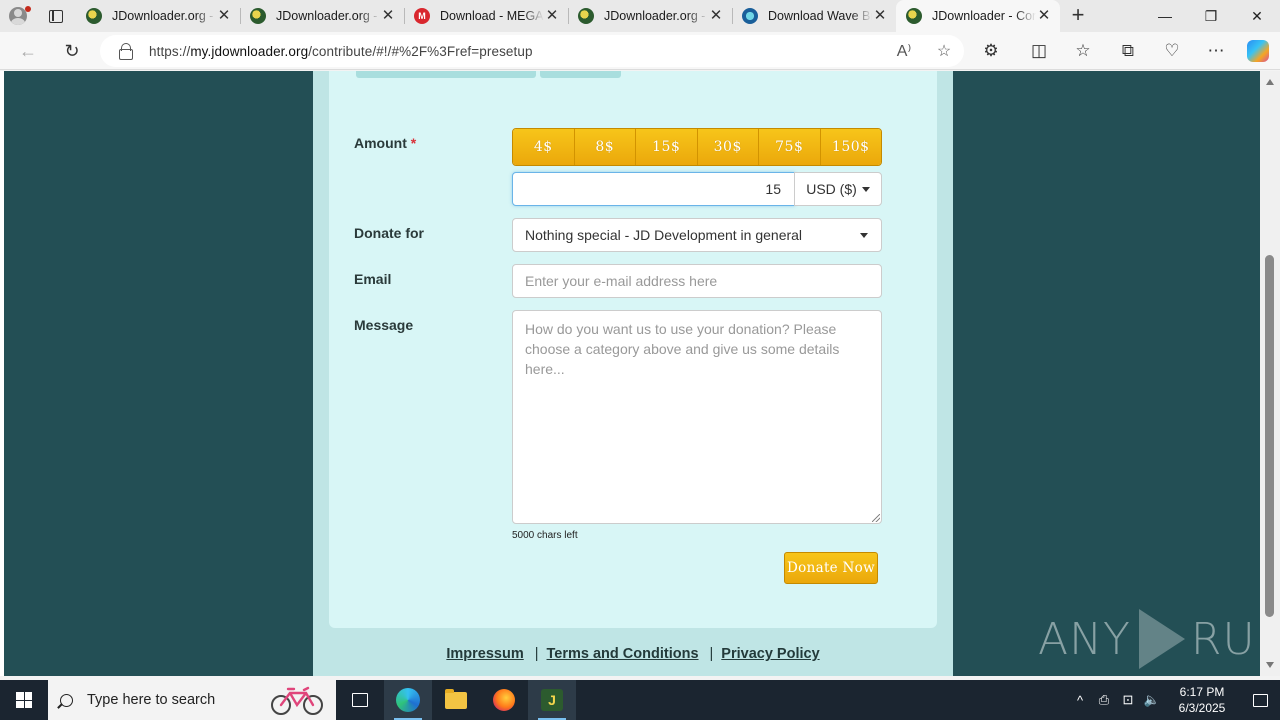 This screenshot has height=720, width=1280. I want to click on profile-button, so click(18, 16).